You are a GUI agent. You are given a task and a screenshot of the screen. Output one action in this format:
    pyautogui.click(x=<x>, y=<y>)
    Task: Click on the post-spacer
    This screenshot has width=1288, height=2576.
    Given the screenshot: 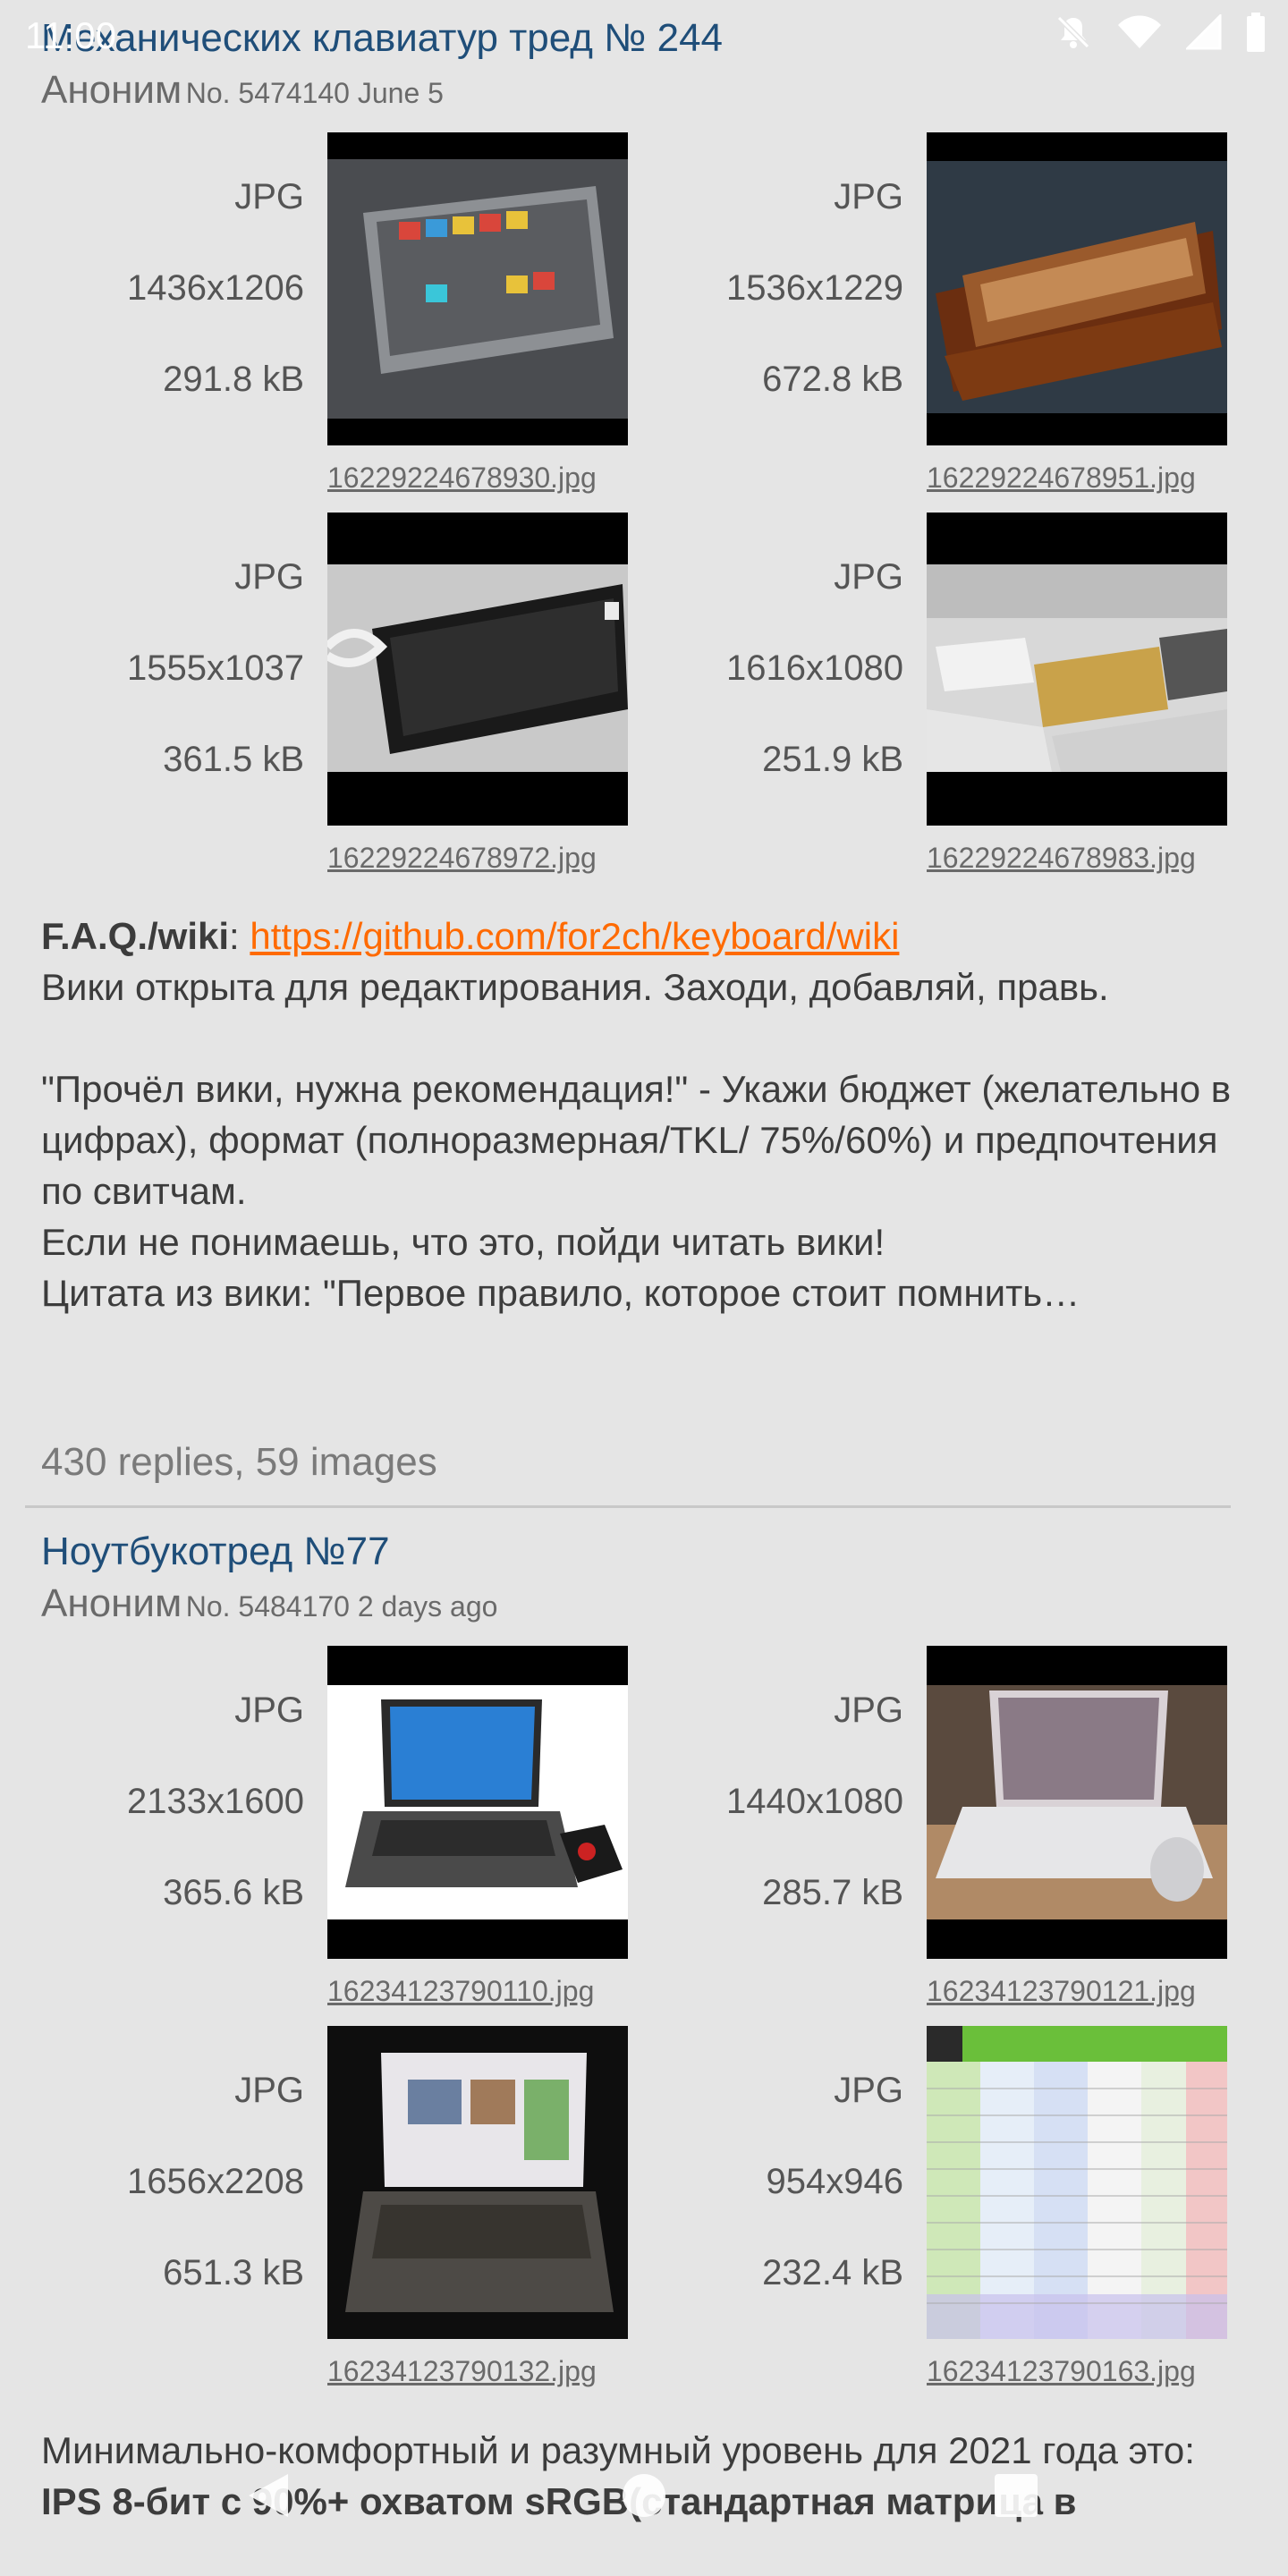 What is the action you would take?
    pyautogui.click(x=645, y=1038)
    